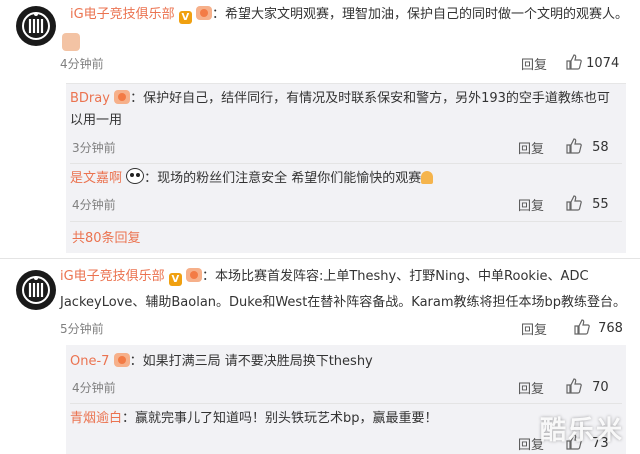 The image size is (640, 454). What do you see at coordinates (587, 386) in the screenshot?
I see `like-button: 70` at bounding box center [587, 386].